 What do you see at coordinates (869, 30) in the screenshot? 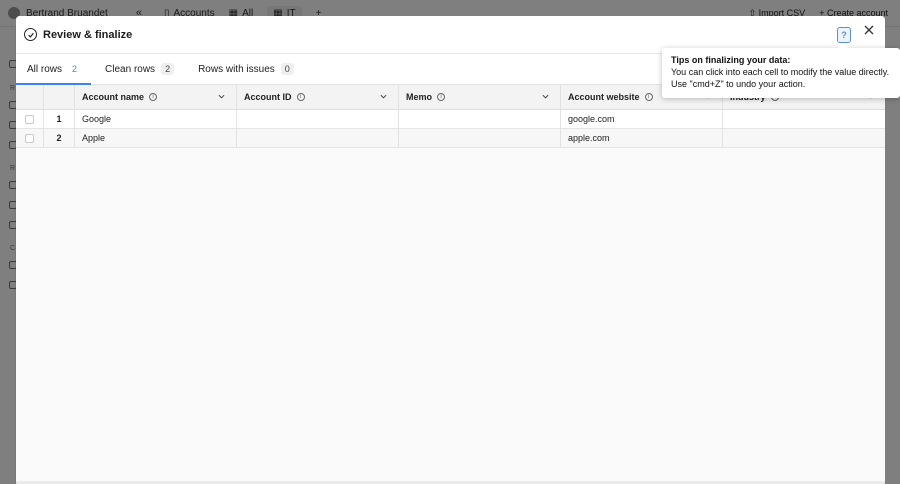
I see `close-icon` at bounding box center [869, 30].